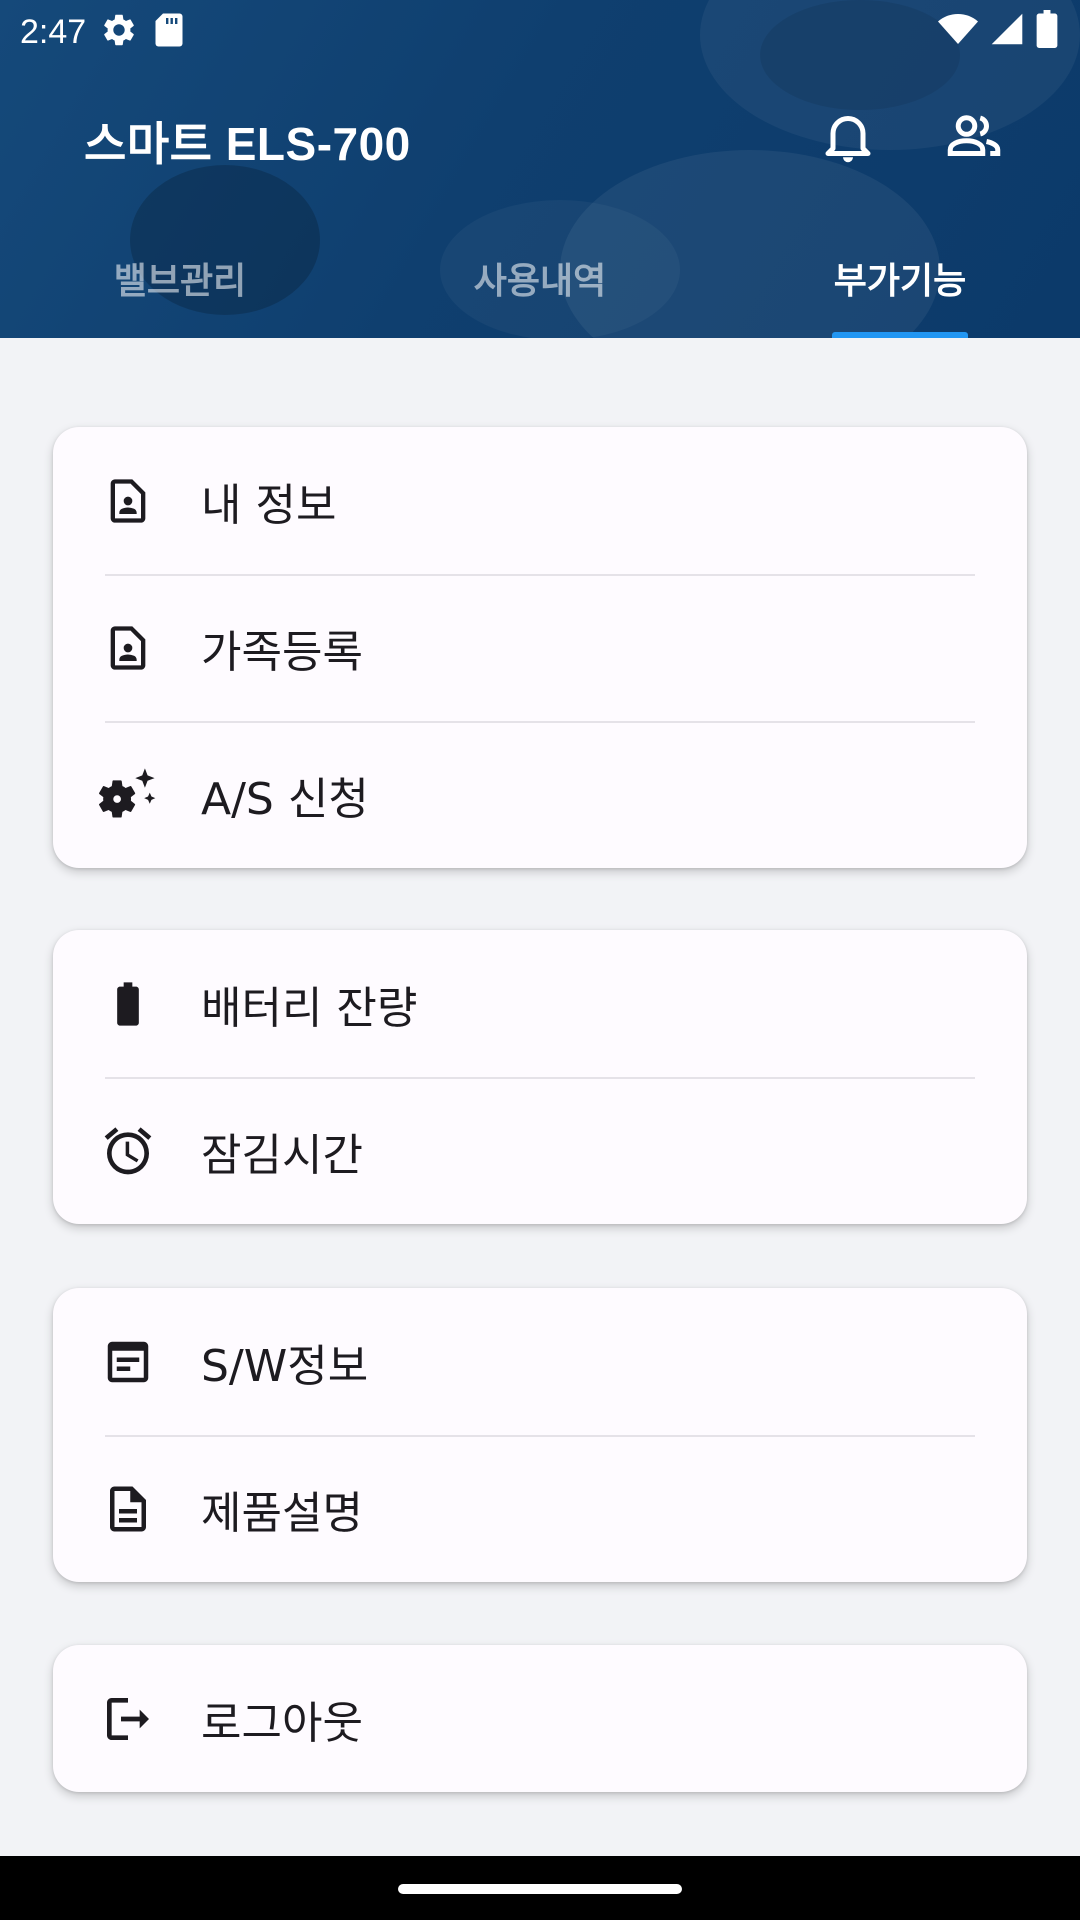 The image size is (1080, 1920). Describe the element at coordinates (282, 652) in the screenshot. I see `menu-item-label: 가족등록` at that location.